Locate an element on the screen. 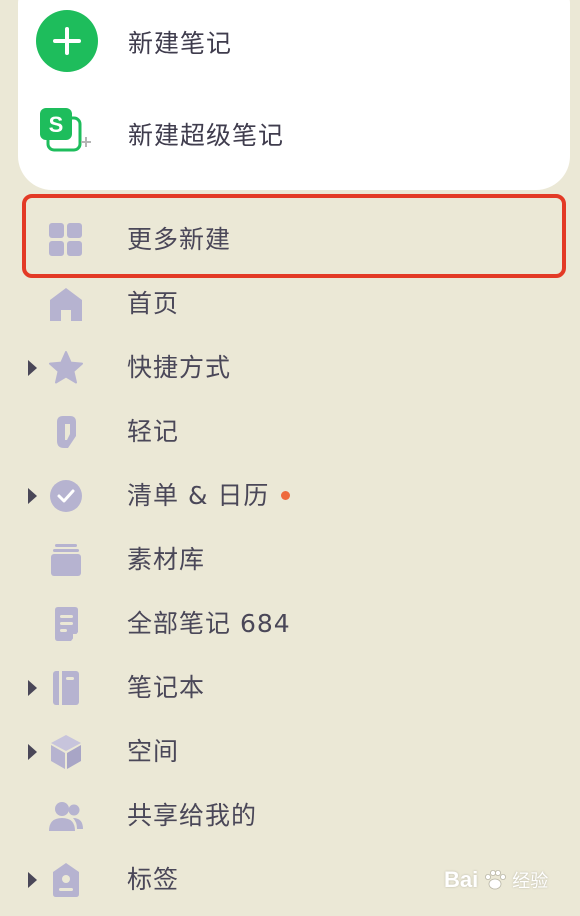 Image resolution: width=580 pixels, height=916 pixels. highlight-box is located at coordinates (294, 236).